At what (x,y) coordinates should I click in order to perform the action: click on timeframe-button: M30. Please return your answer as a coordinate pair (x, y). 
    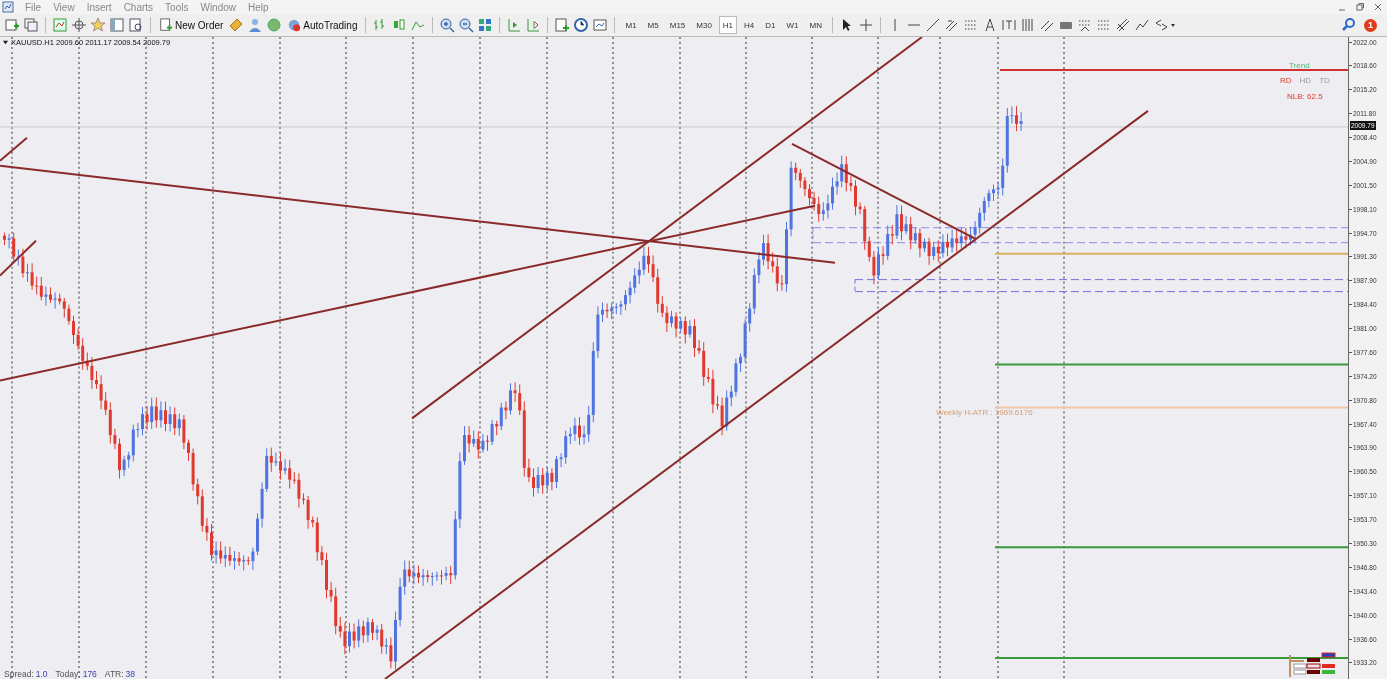
    Looking at the image, I should click on (704, 25).